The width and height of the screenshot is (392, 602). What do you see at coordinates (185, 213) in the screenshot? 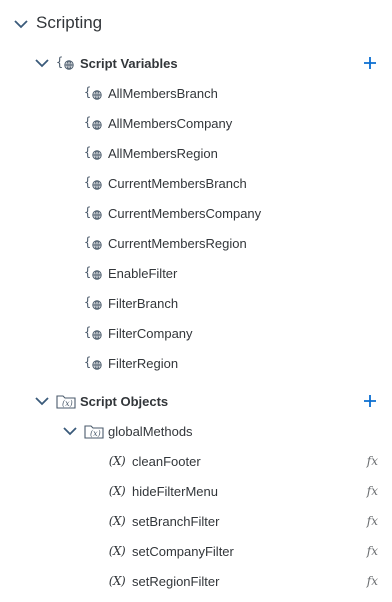
I see `script-variable-label: CurrentMembersCompany` at bounding box center [185, 213].